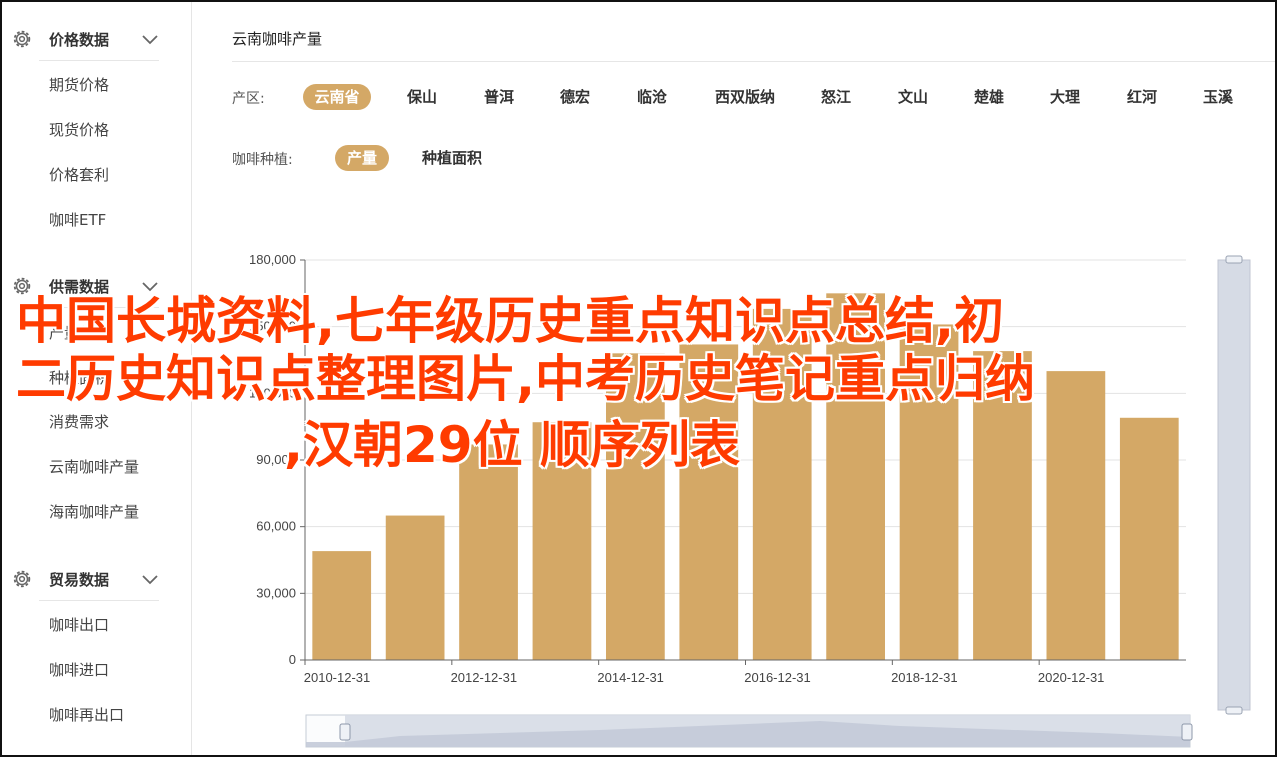 Image resolution: width=1277 pixels, height=757 pixels. I want to click on x-tick-label: 2018-12-31, so click(924, 677).